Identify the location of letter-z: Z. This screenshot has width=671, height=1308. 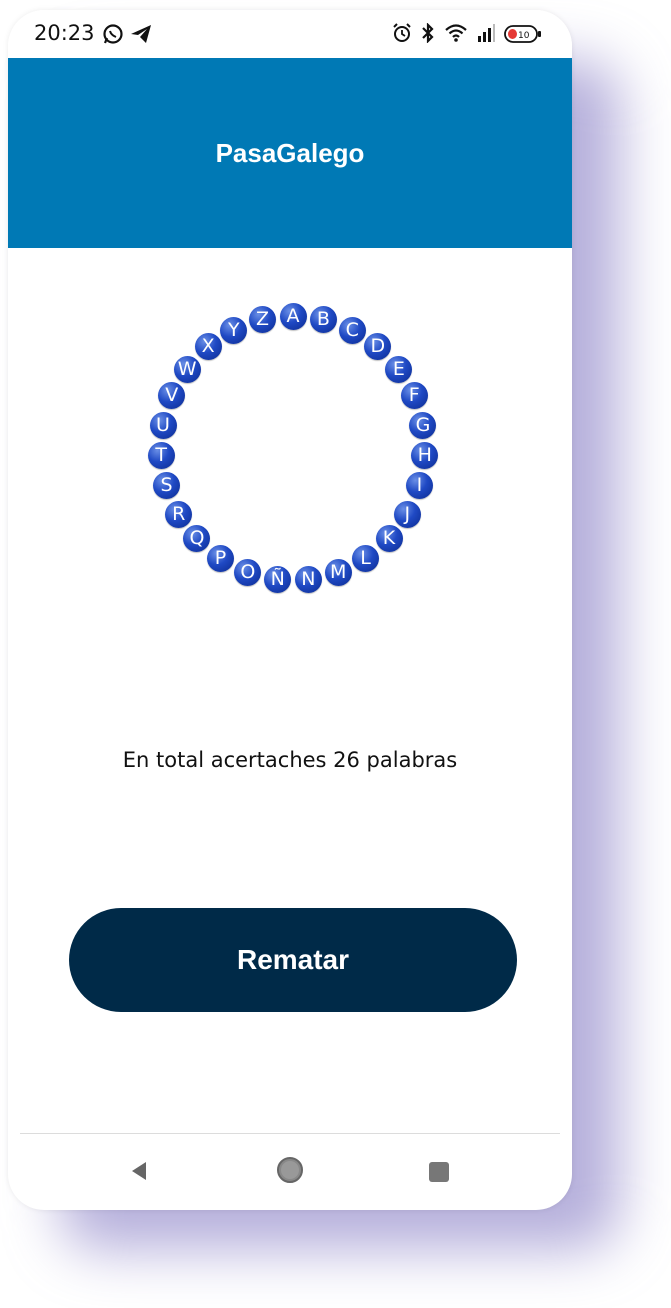
(263, 320).